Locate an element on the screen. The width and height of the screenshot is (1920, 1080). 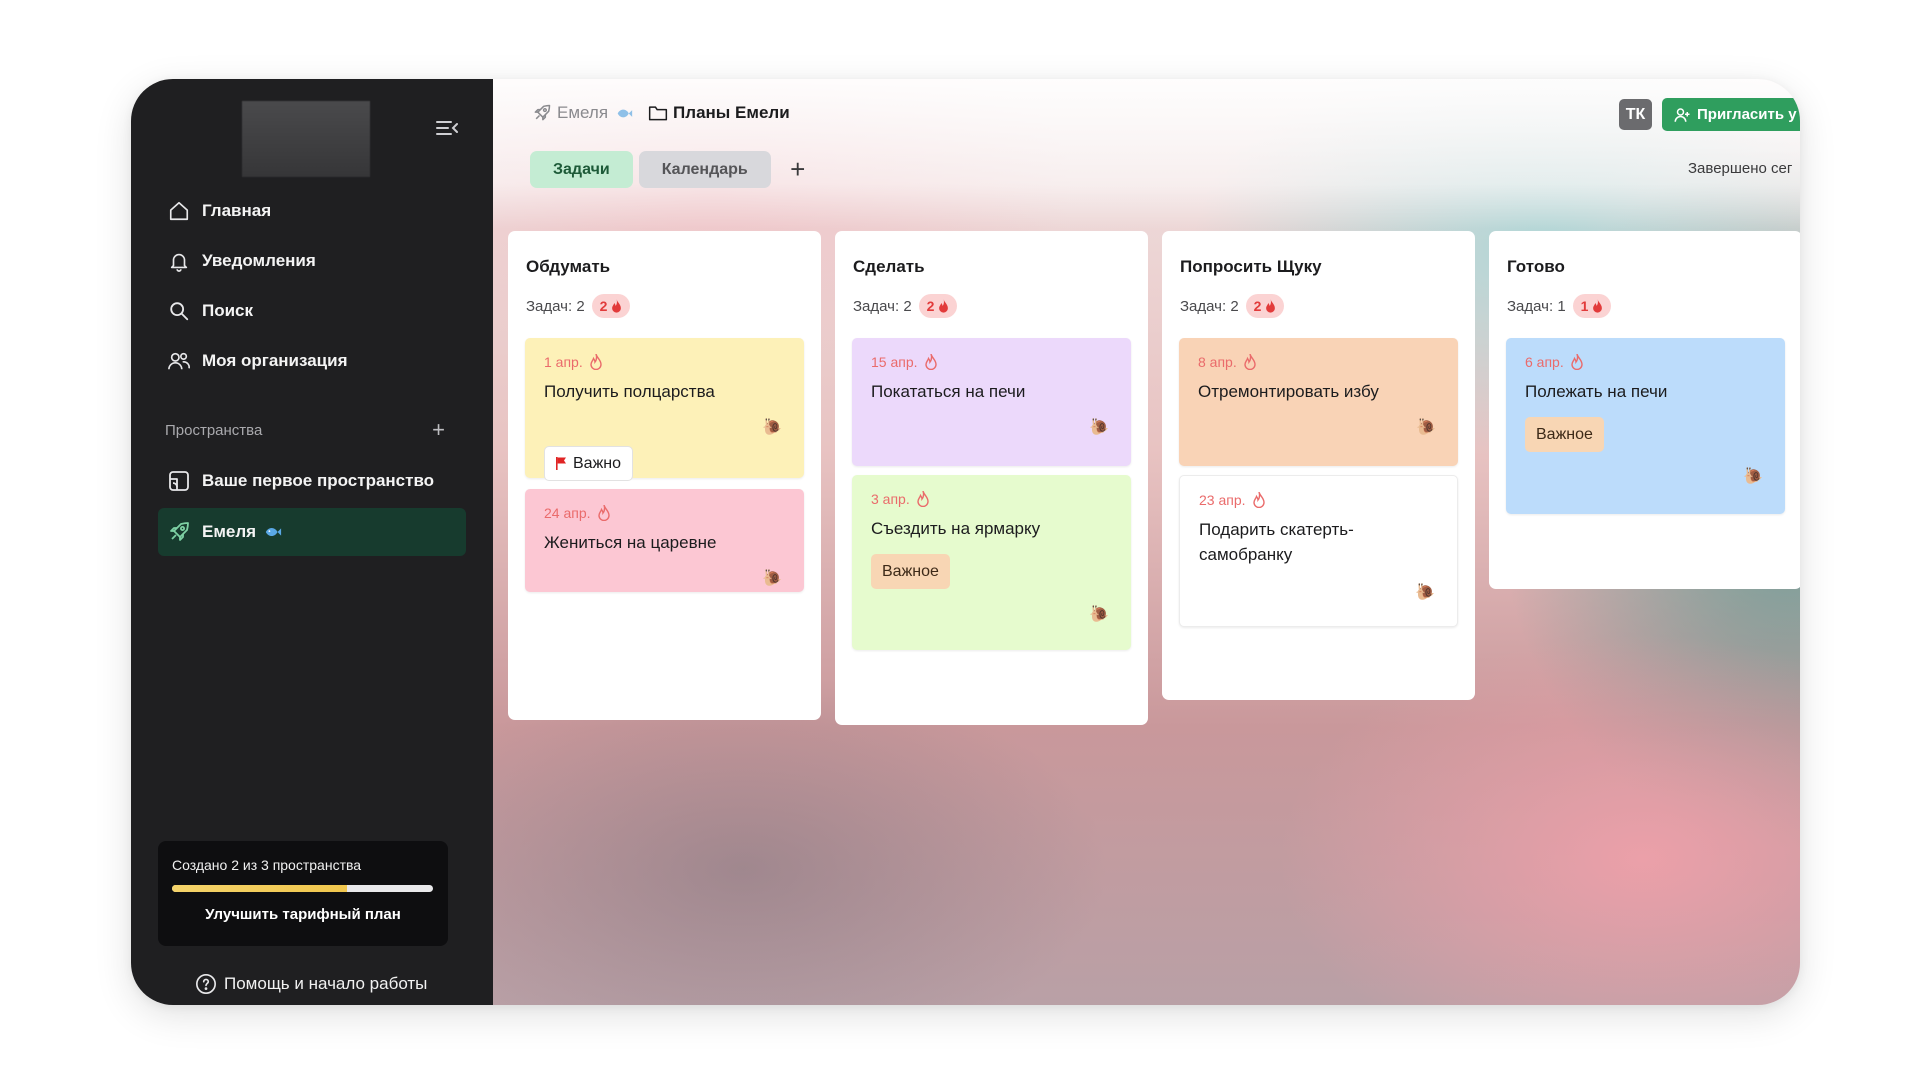
card-title: Съездить на ярмарку is located at coordinates (956, 528).